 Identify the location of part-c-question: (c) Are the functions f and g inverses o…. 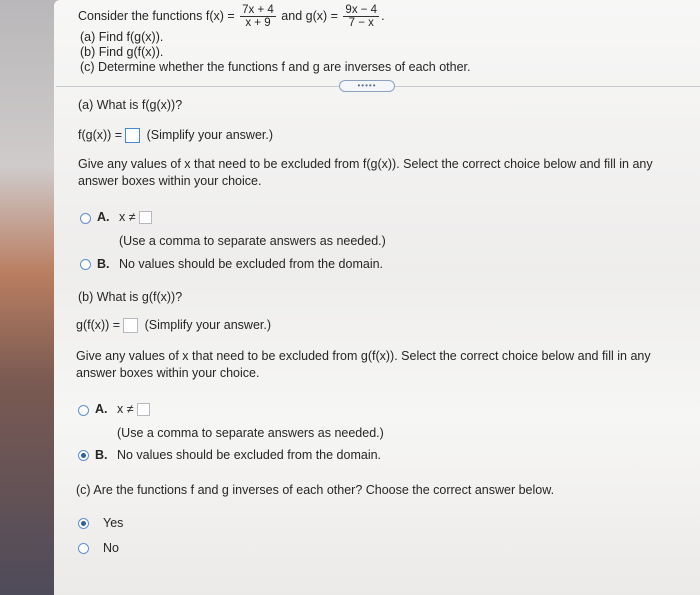
(315, 490).